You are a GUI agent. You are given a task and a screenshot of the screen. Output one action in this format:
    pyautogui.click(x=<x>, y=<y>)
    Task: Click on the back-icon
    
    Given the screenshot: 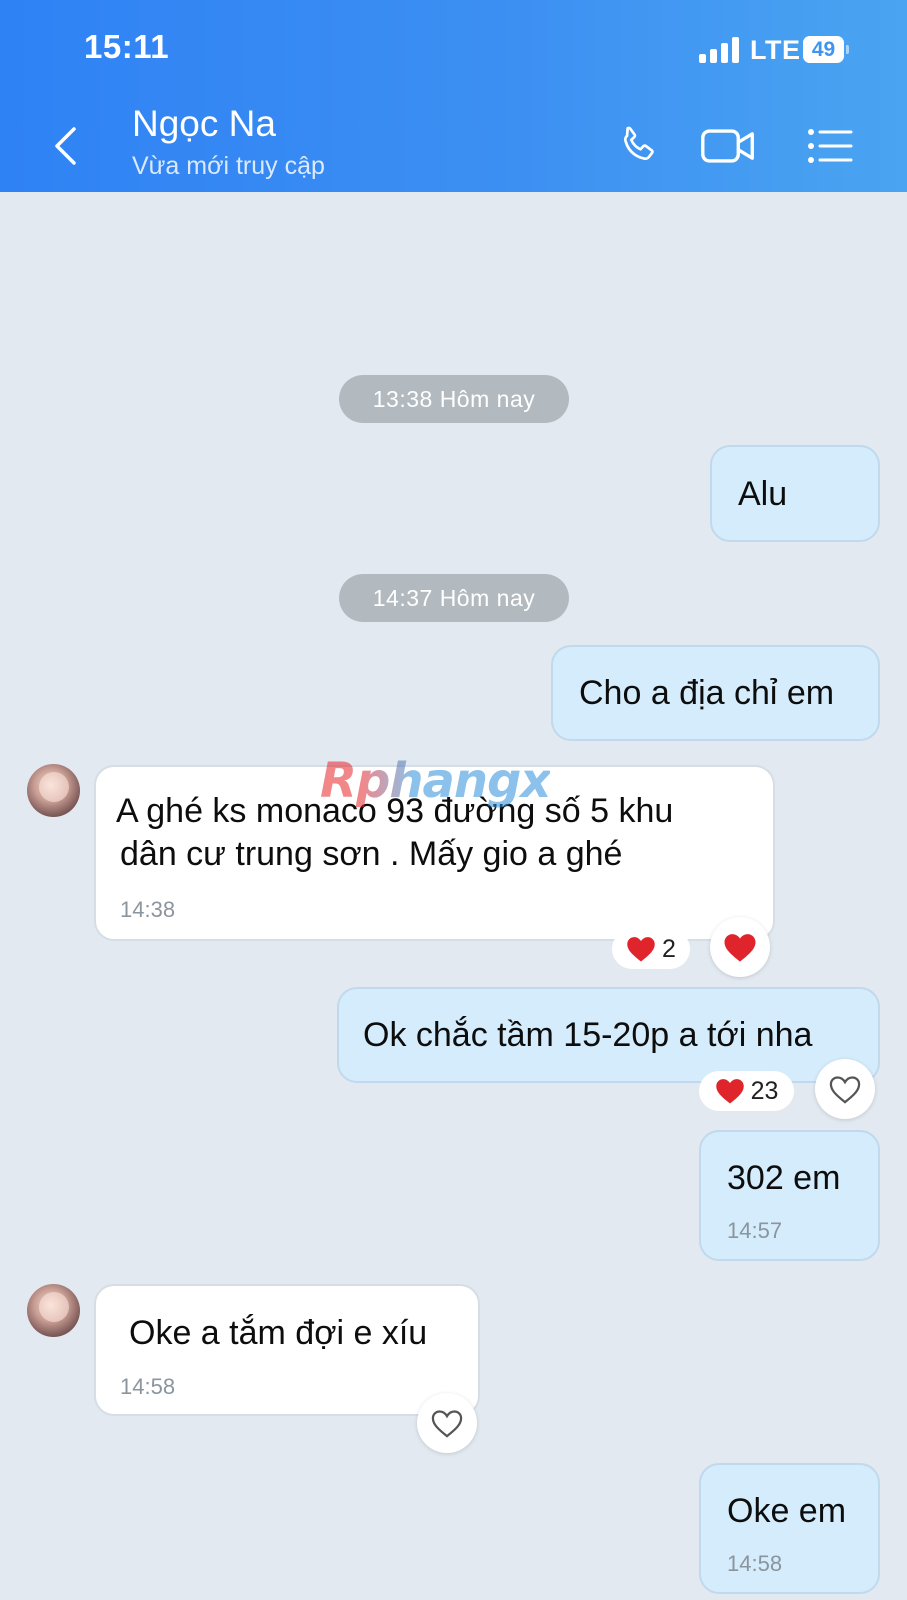 What is the action you would take?
    pyautogui.click(x=65, y=146)
    